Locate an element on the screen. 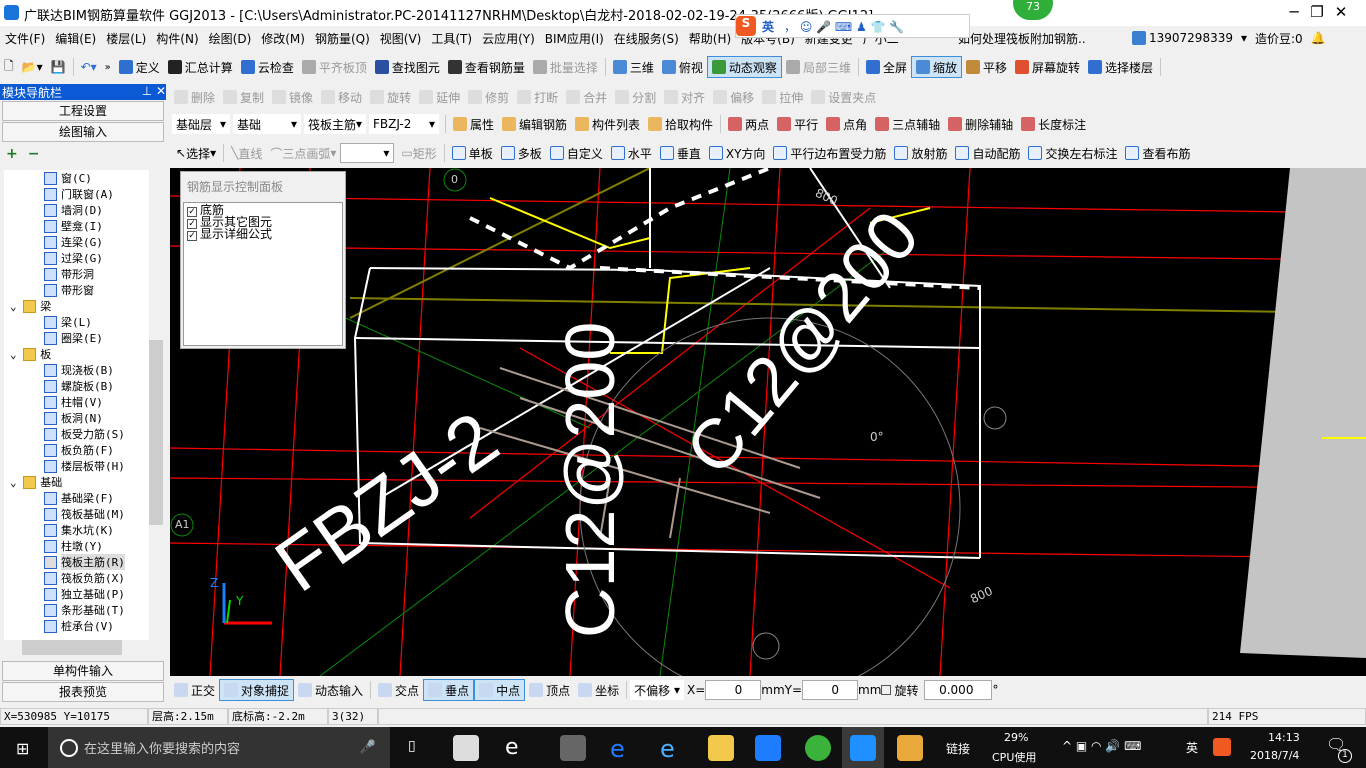 This screenshot has height=768, width=1366. draw-button: 水平 is located at coordinates (631, 153).